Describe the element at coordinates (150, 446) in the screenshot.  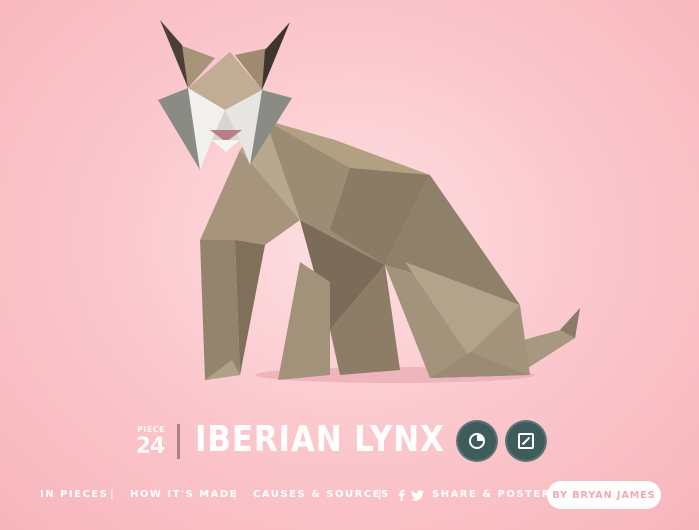
I see `piece-number: 24` at that location.